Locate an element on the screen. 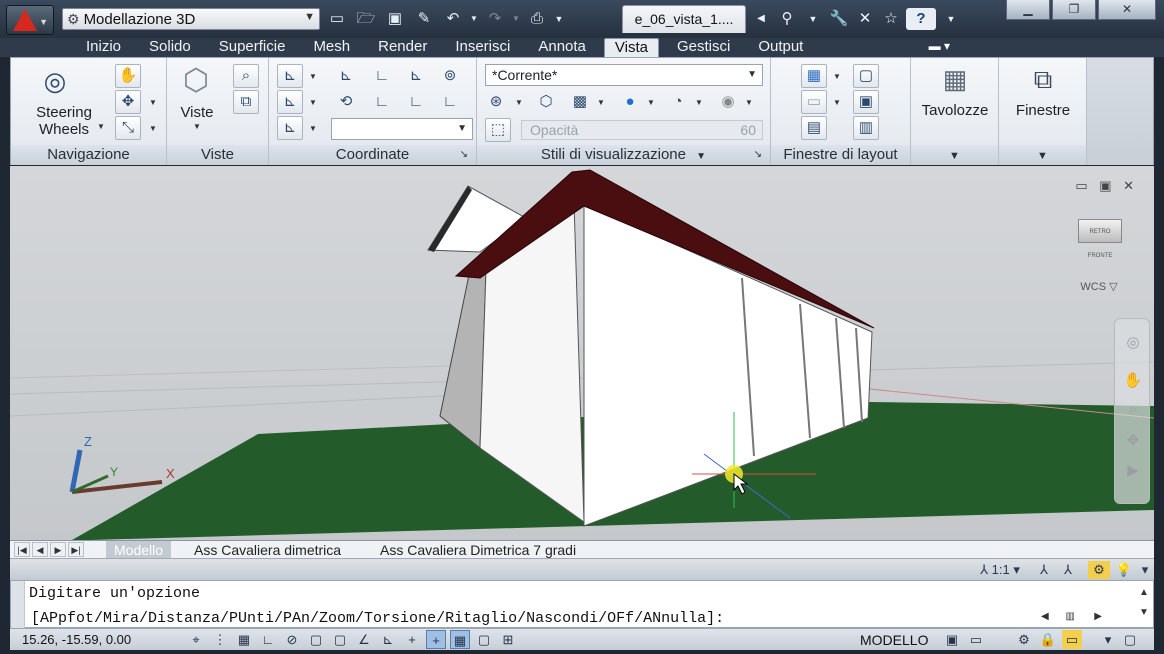  command-hscrollbar: ◀ ▥ ▶ is located at coordinates (1089, 619).